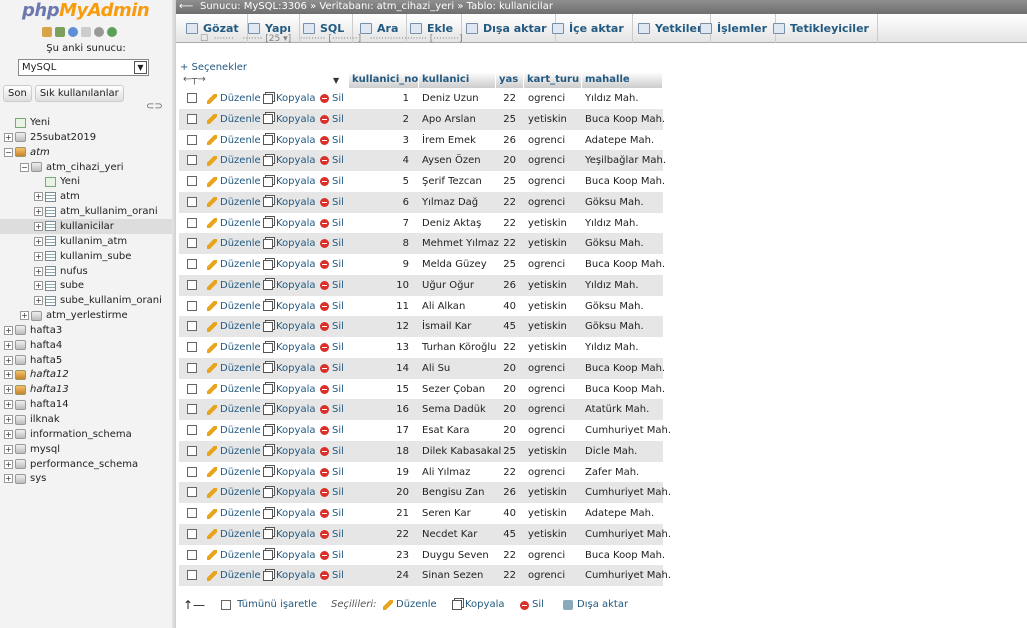 Image resolution: width=1027 pixels, height=628 pixels. Describe the element at coordinates (33, 345) in the screenshot. I see `tree-item: + hafta4` at that location.